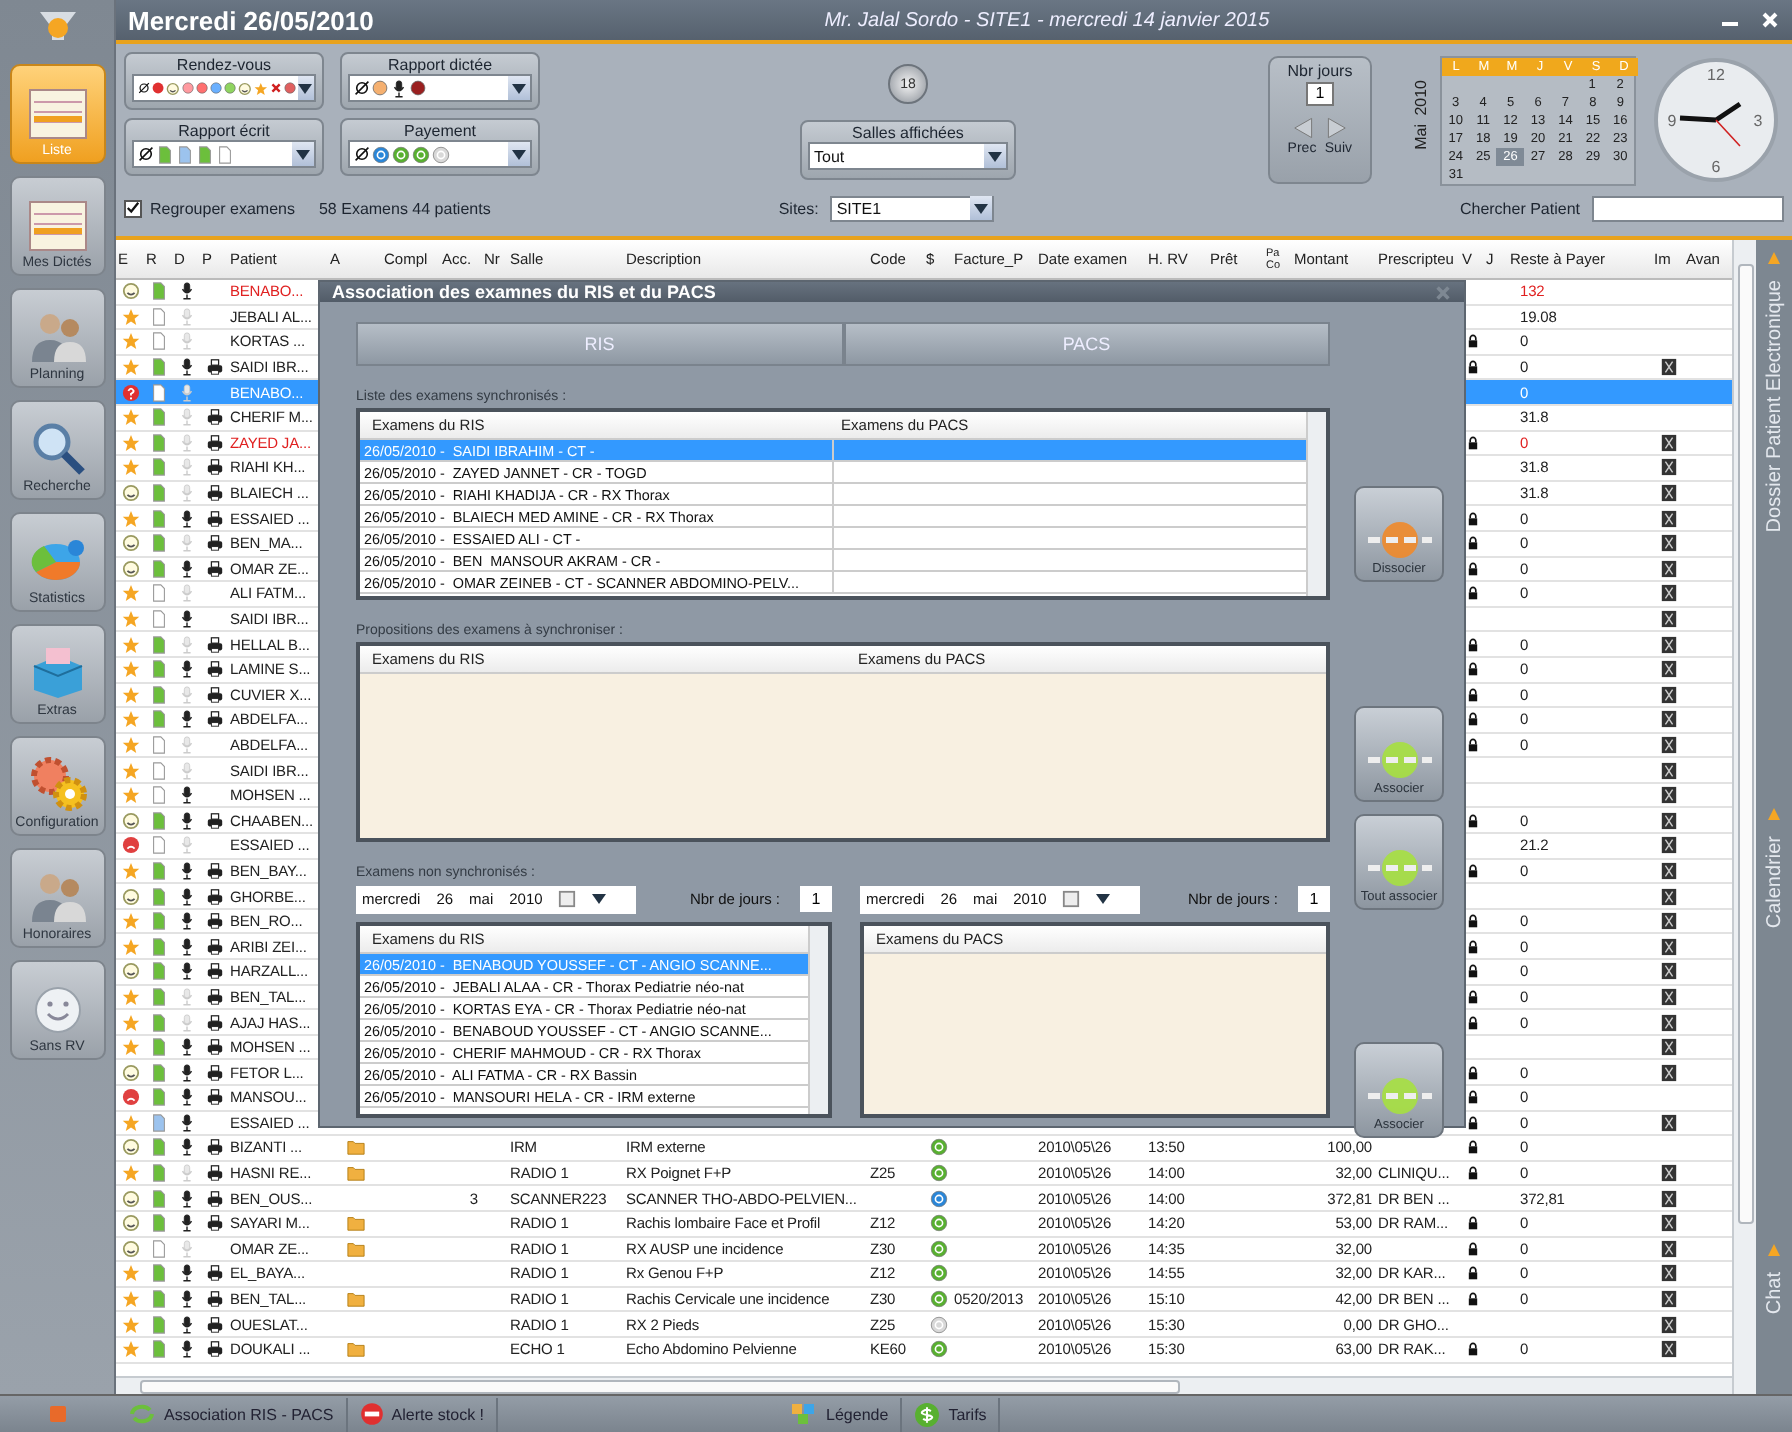 This screenshot has height=1432, width=1792. What do you see at coordinates (1716, 120) in the screenshot?
I see `clock-face` at bounding box center [1716, 120].